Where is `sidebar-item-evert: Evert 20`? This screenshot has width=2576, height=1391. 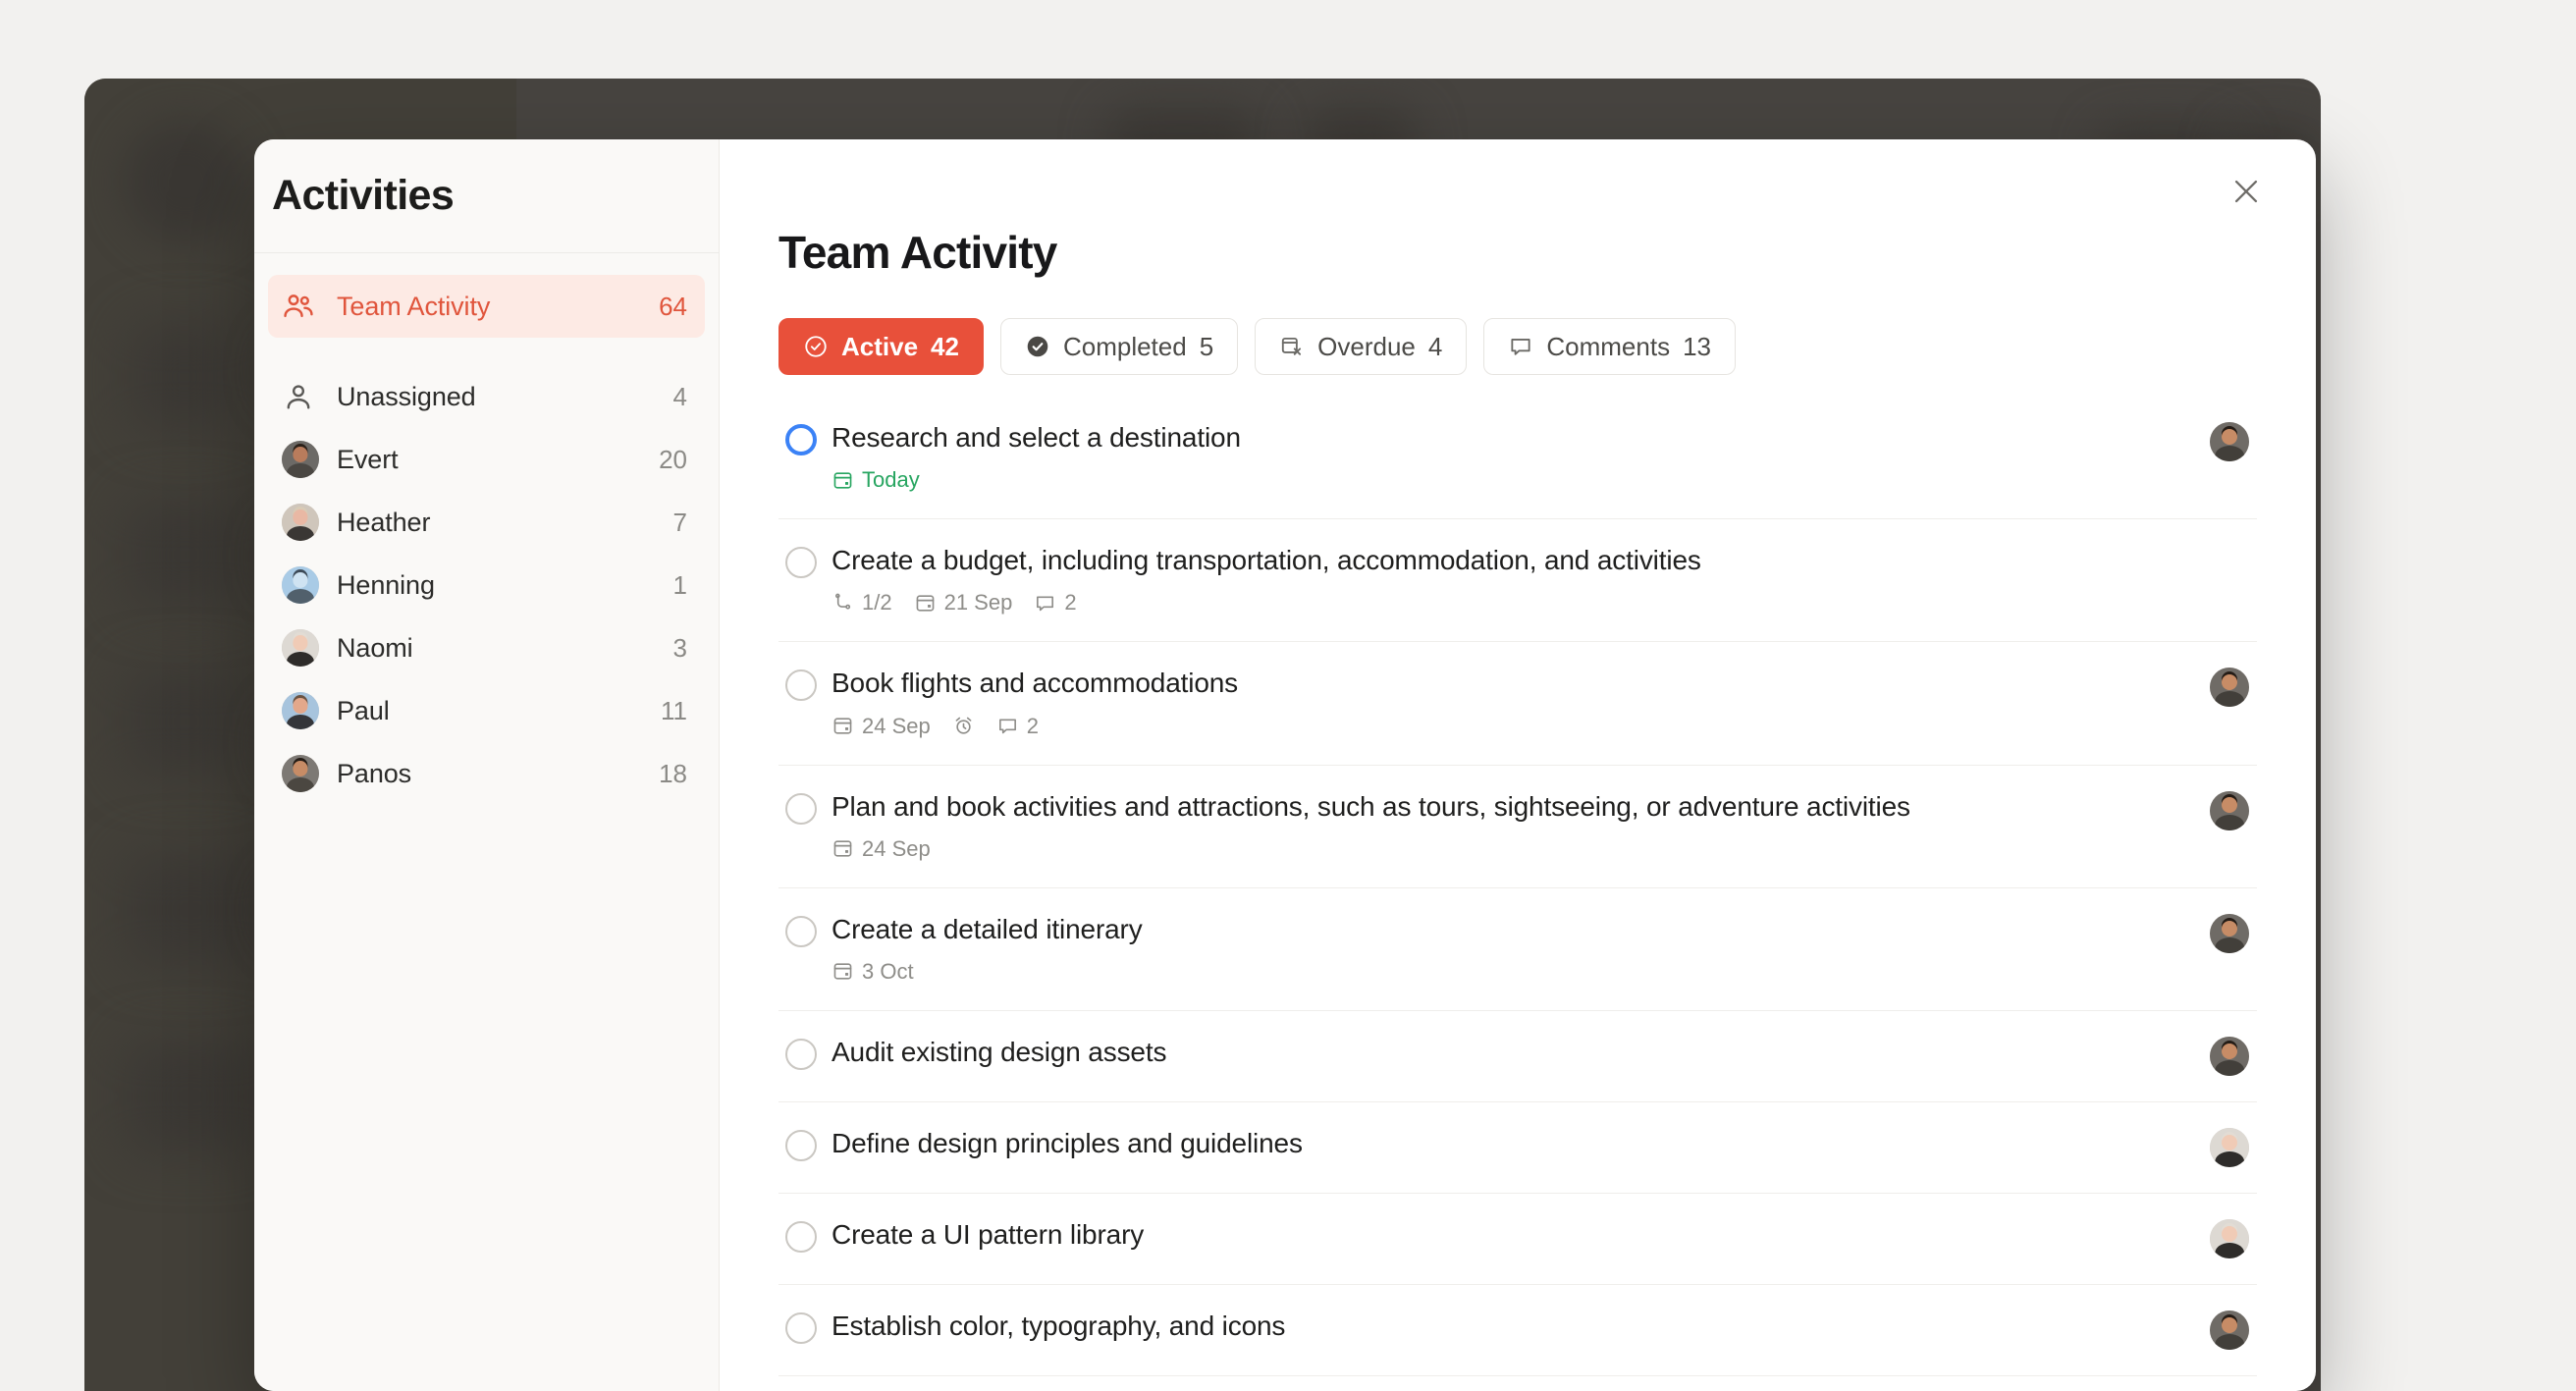 sidebar-item-evert: Evert 20 is located at coordinates (486, 459).